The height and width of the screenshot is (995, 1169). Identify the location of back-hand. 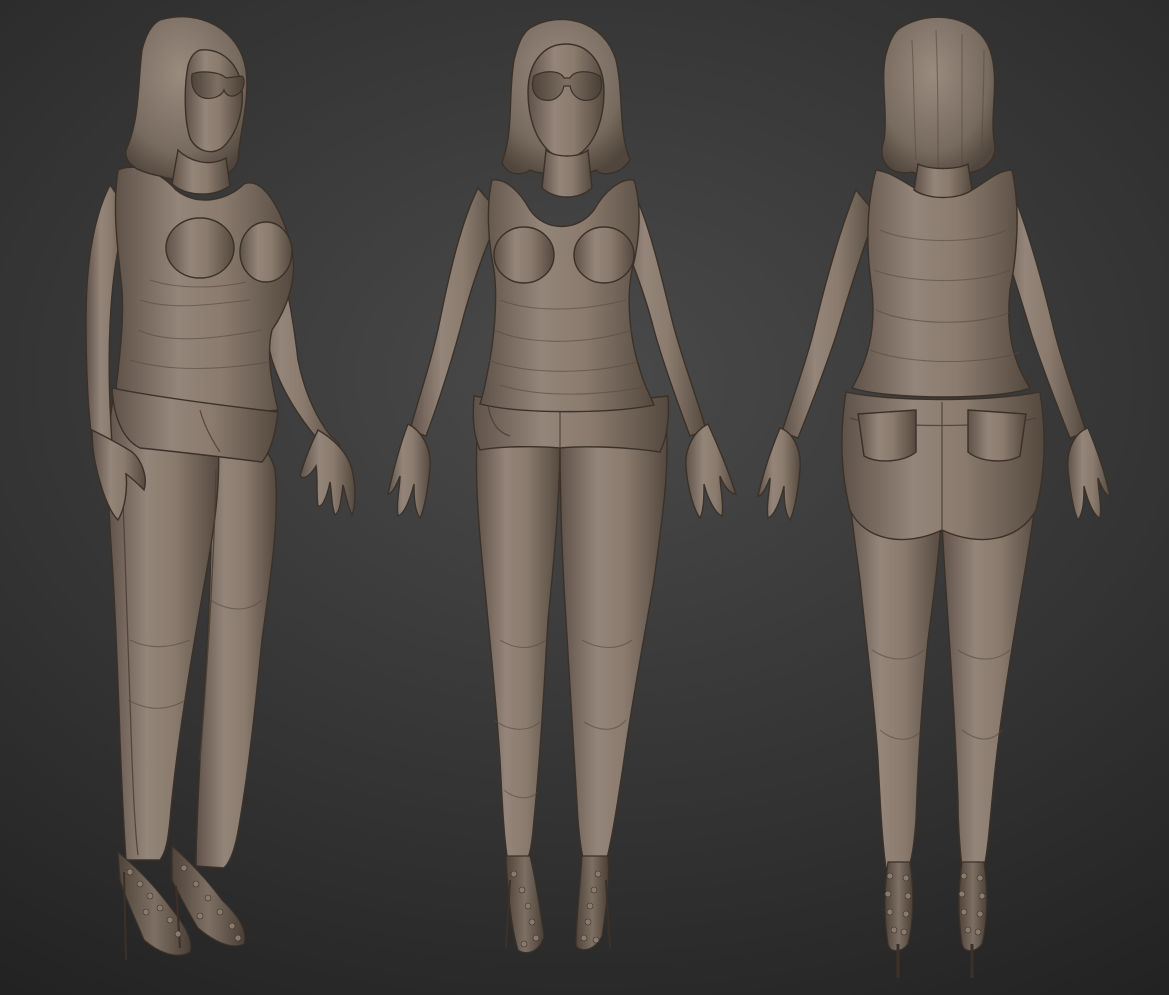
(327, 473).